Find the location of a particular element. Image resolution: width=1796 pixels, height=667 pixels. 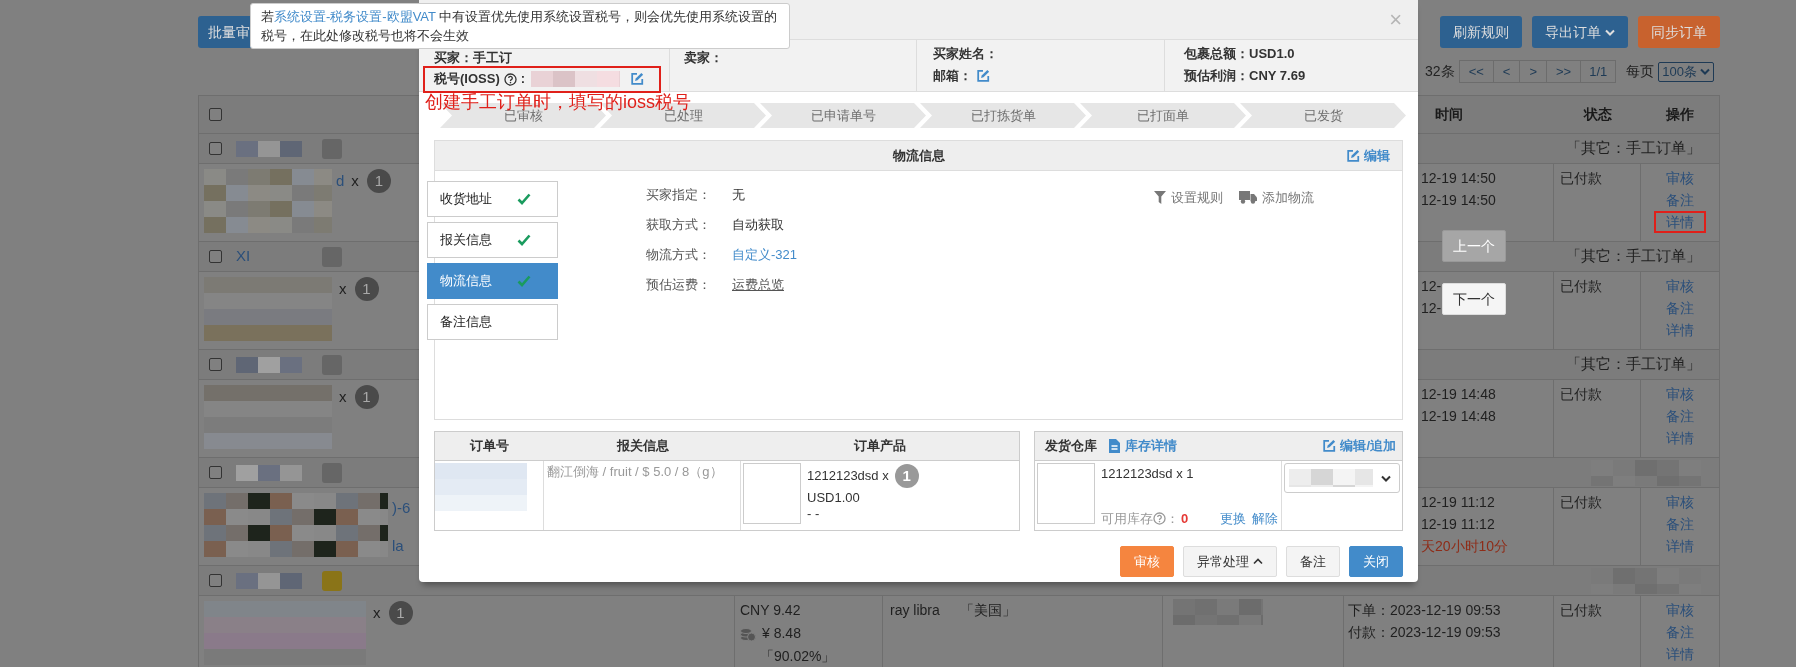

freight-overview-link: 运费总览 is located at coordinates (758, 285).